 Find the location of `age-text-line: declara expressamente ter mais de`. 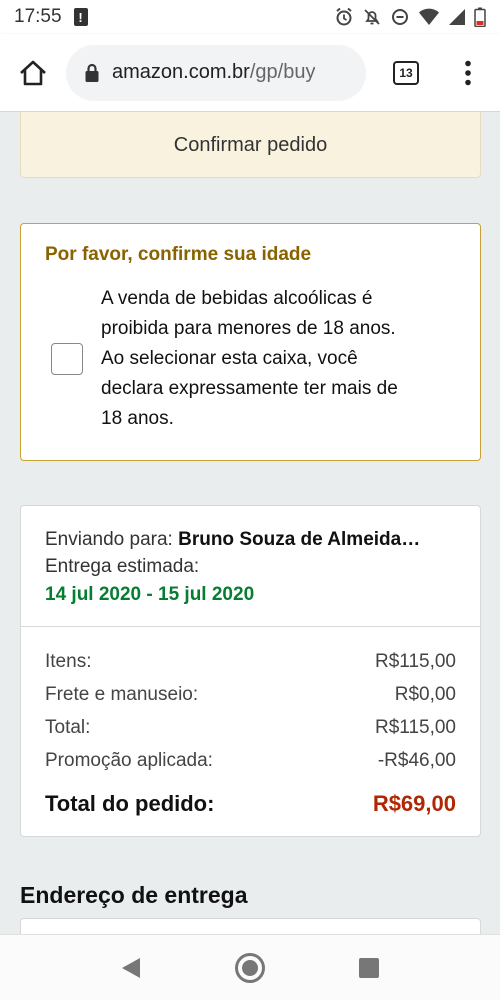

age-text-line: declara expressamente ter mais de is located at coordinates (249, 388).